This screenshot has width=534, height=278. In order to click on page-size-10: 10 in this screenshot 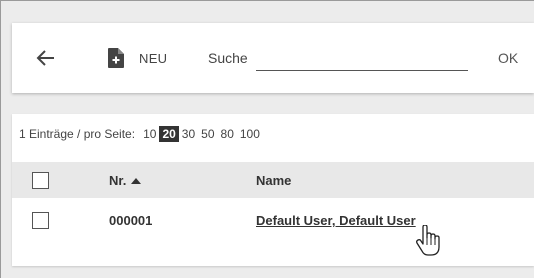, I will do `click(149, 134)`.